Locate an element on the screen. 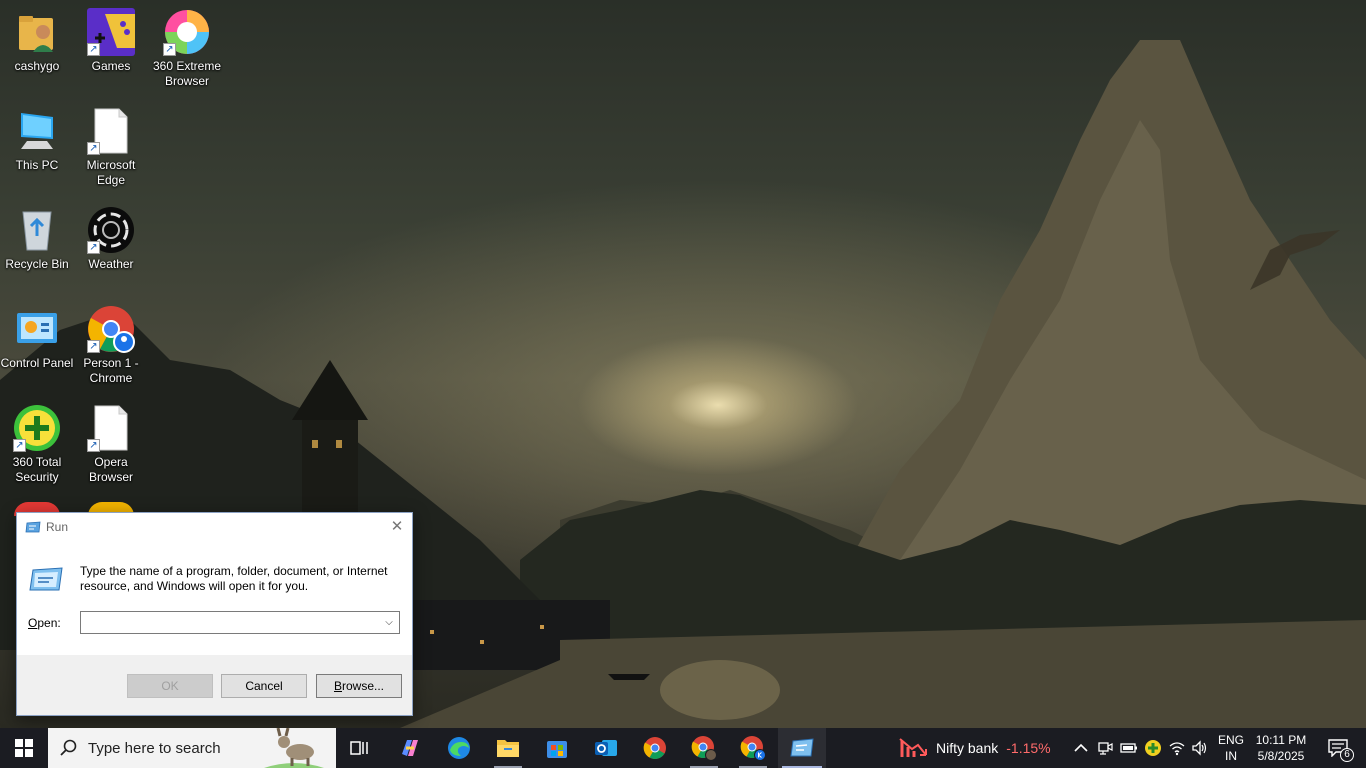 The image size is (1366, 768). desktop-icon-cashygo: cashygo is located at coordinates (37, 41).